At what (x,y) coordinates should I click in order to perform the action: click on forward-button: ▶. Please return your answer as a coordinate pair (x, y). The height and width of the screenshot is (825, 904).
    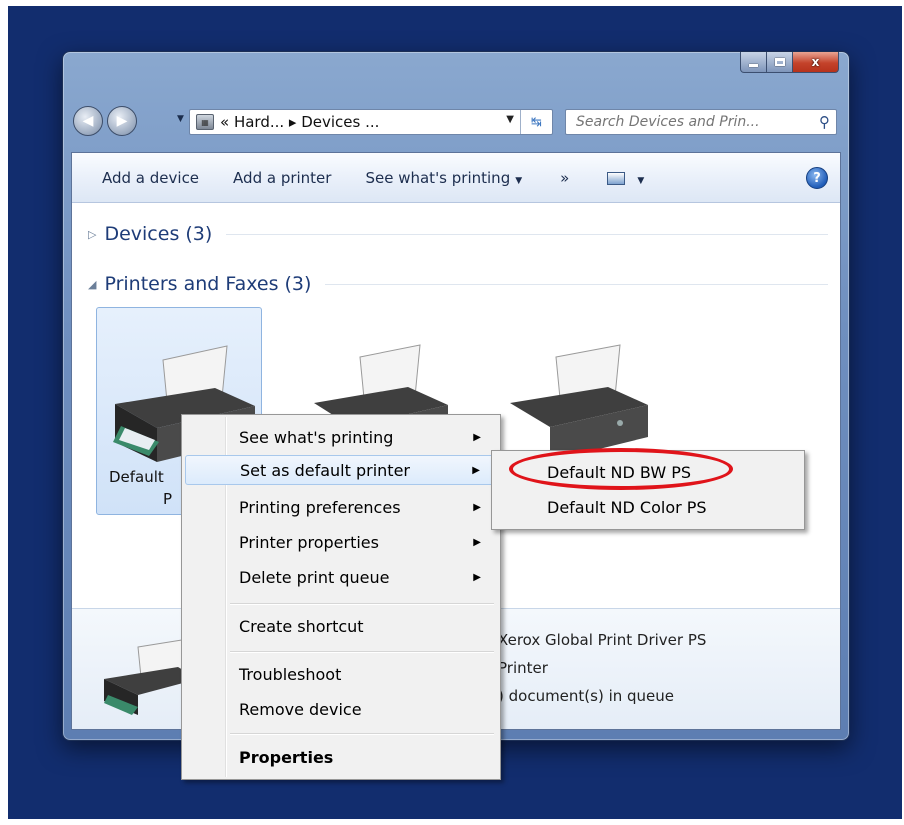
    Looking at the image, I should click on (122, 121).